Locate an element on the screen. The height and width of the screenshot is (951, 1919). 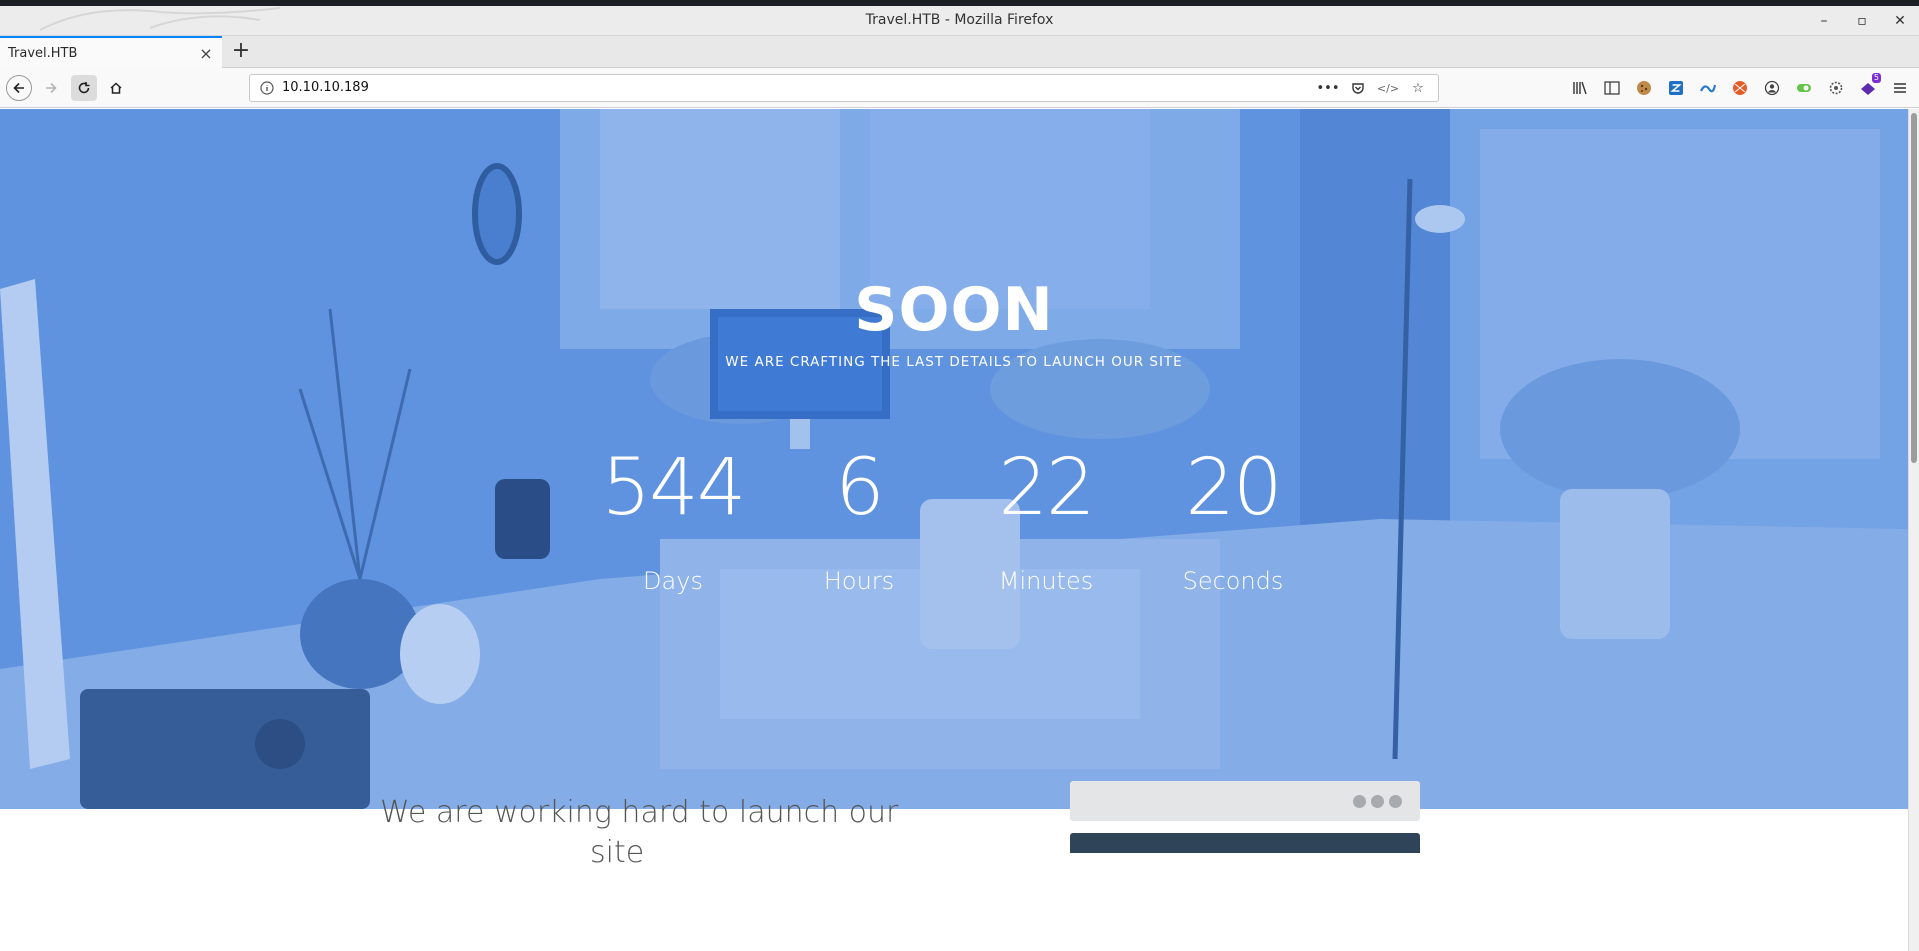
minimize-icon: – is located at coordinates (1824, 21).